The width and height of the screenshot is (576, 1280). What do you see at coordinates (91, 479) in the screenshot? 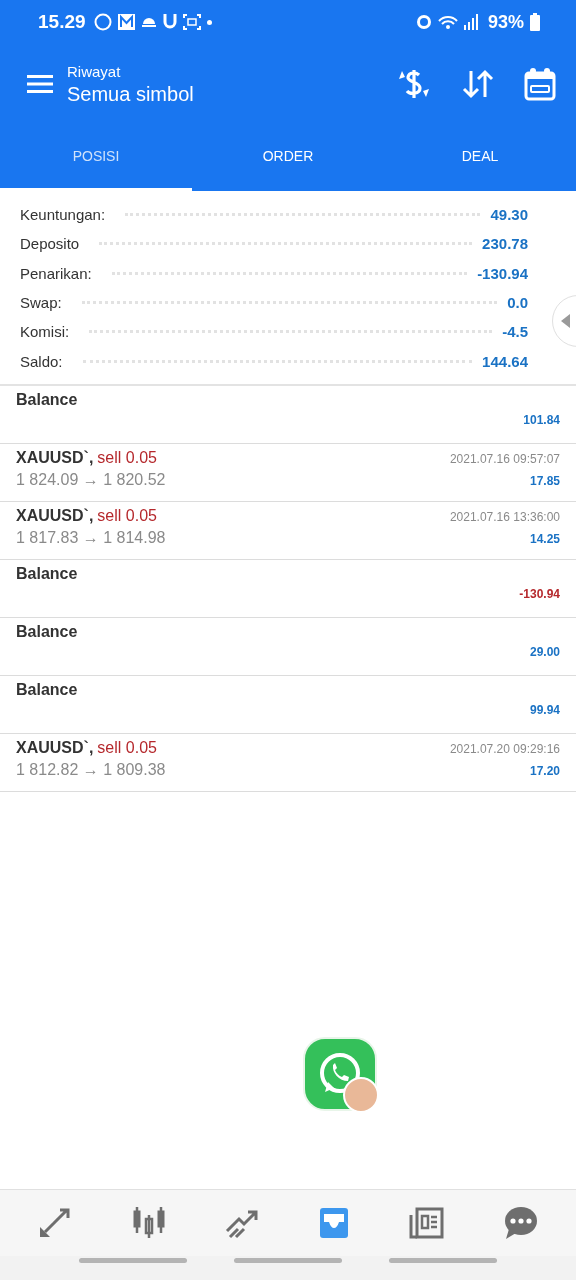
I see `deal-prices: 1 824.09 → 1 820.52` at bounding box center [91, 479].